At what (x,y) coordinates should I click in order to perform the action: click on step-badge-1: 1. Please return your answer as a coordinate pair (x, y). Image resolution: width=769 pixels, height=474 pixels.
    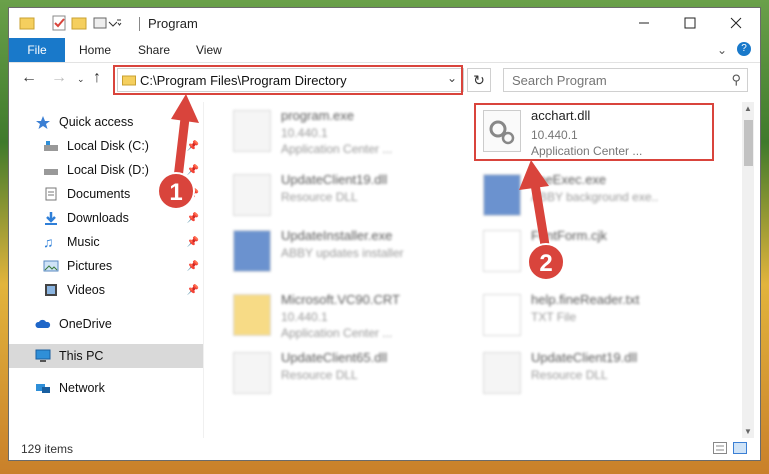
    Looking at the image, I should click on (176, 191).